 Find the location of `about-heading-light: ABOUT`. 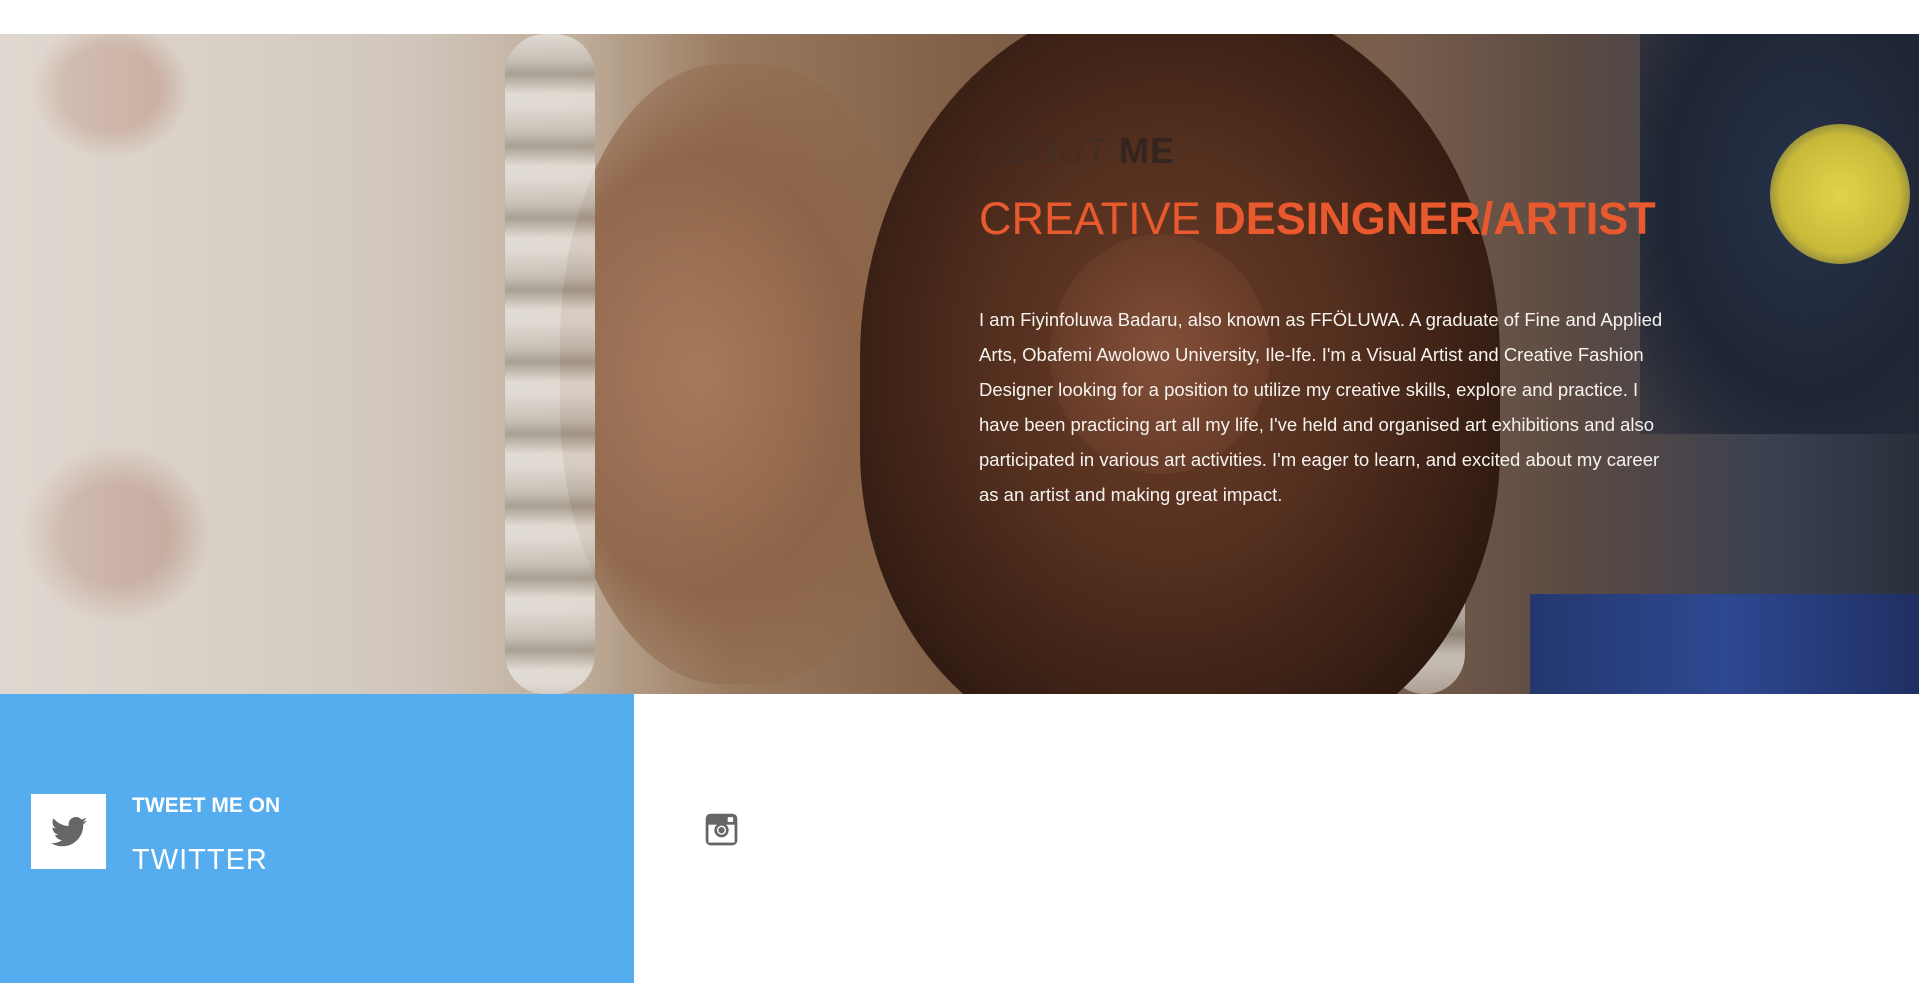

about-heading-light: ABOUT is located at coordinates (1044, 150).